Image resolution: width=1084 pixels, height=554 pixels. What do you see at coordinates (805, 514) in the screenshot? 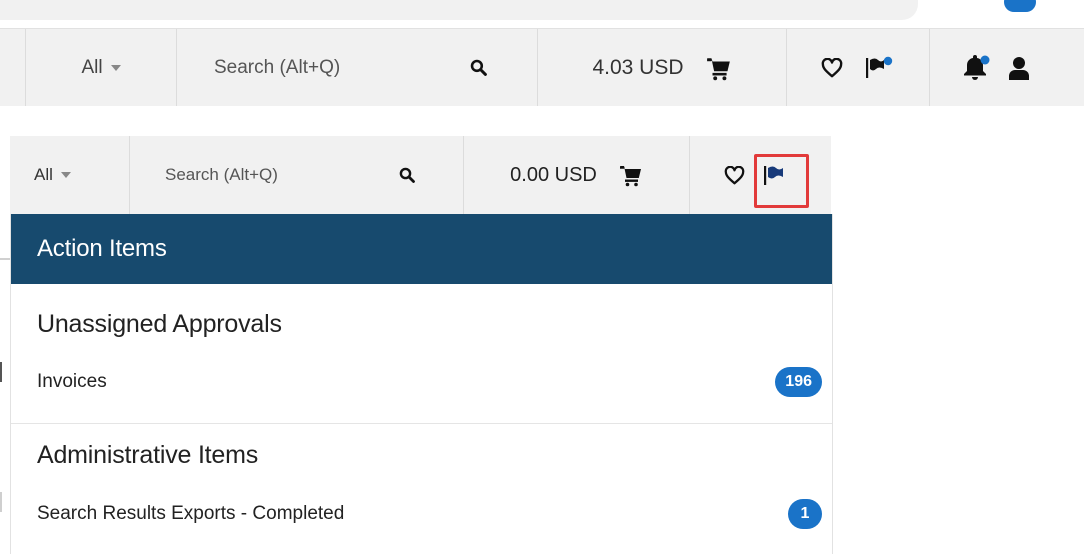
I see `count-badge: 1` at bounding box center [805, 514].